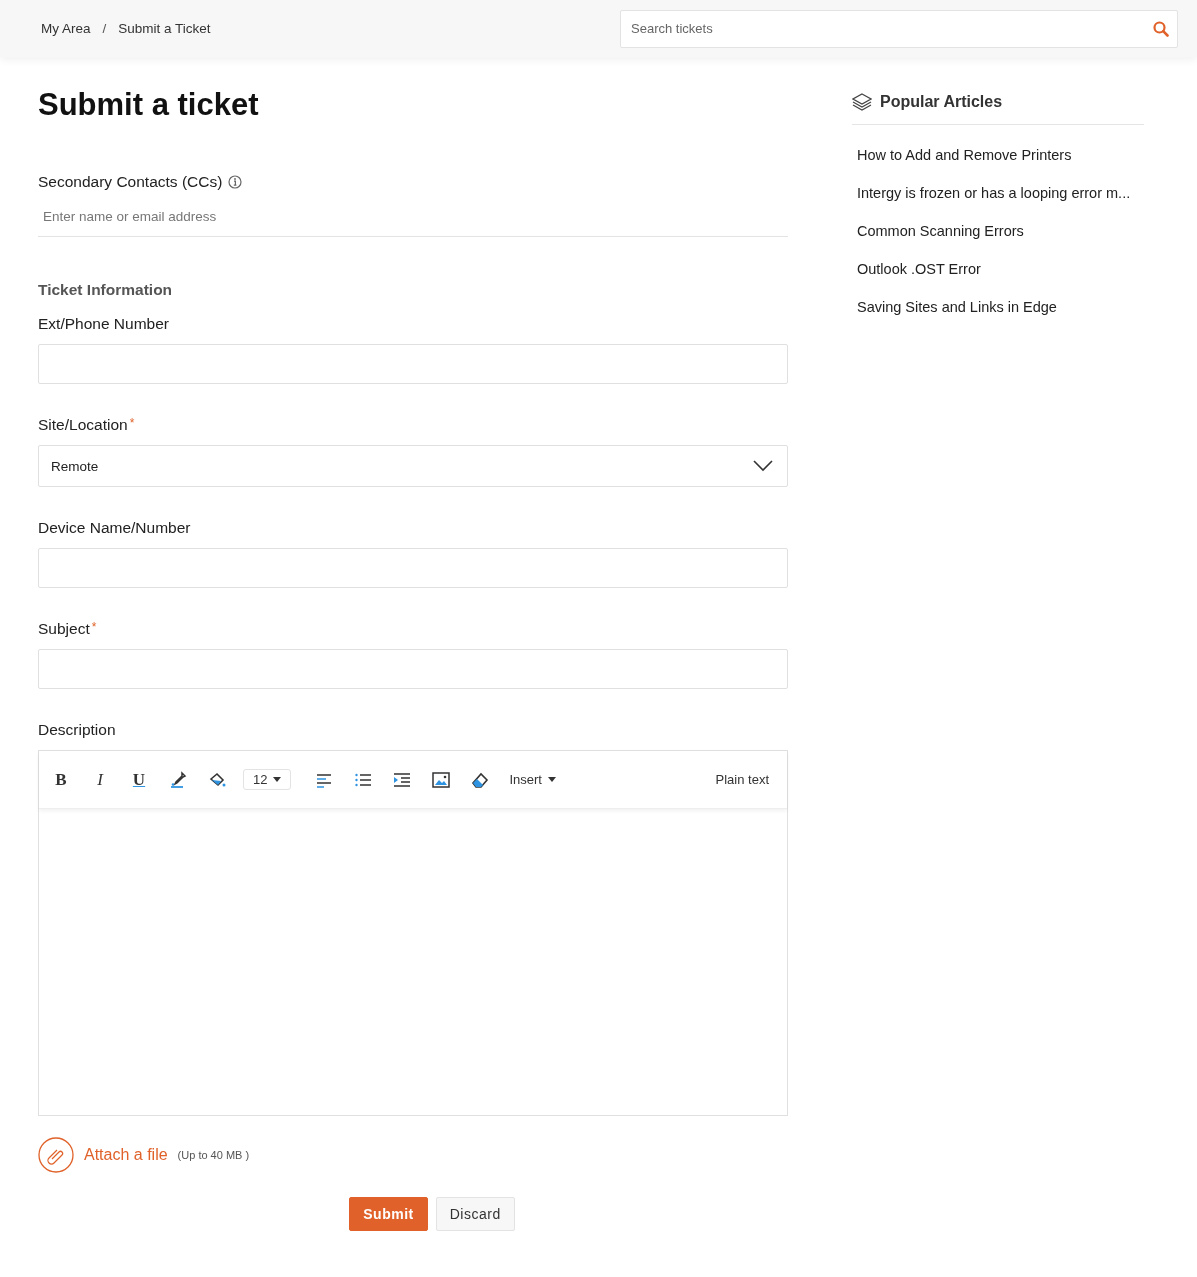 The height and width of the screenshot is (1277, 1197). I want to click on page-title: Submit a ticket, so click(149, 105).